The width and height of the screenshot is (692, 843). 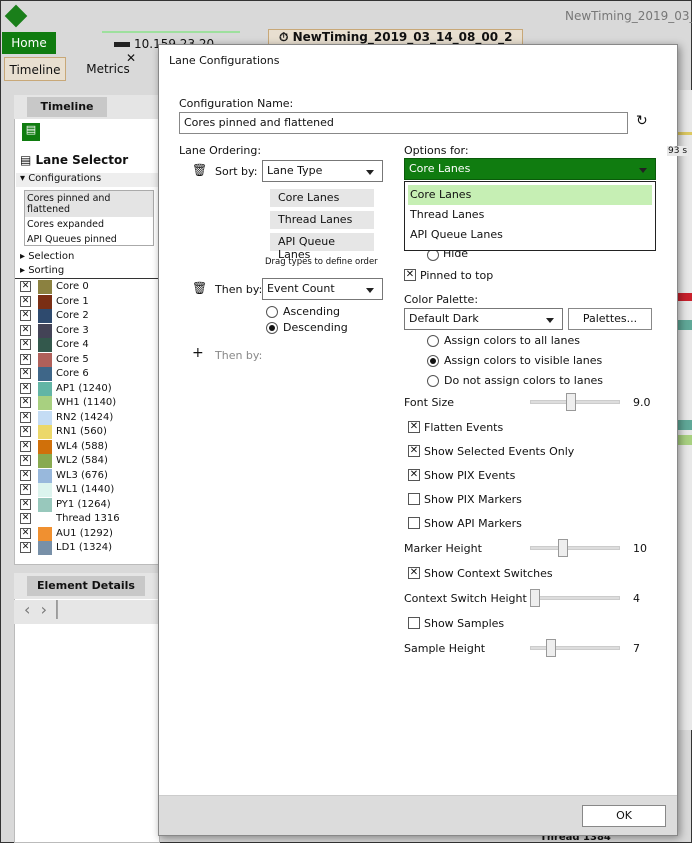 I want to click on lane-row: ✕ Core 0, so click(x=89, y=287).